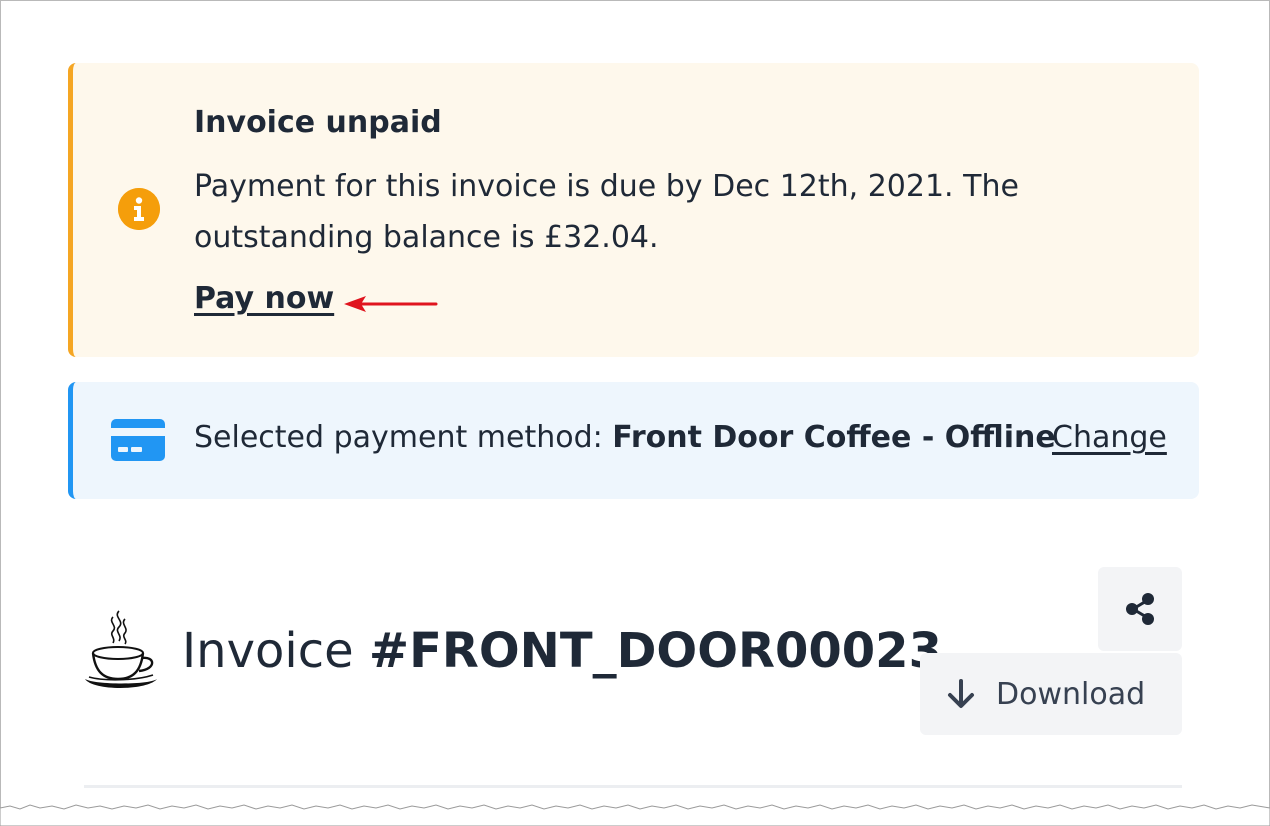  What do you see at coordinates (264, 298) in the screenshot?
I see `pay-now-link: Pay now` at bounding box center [264, 298].